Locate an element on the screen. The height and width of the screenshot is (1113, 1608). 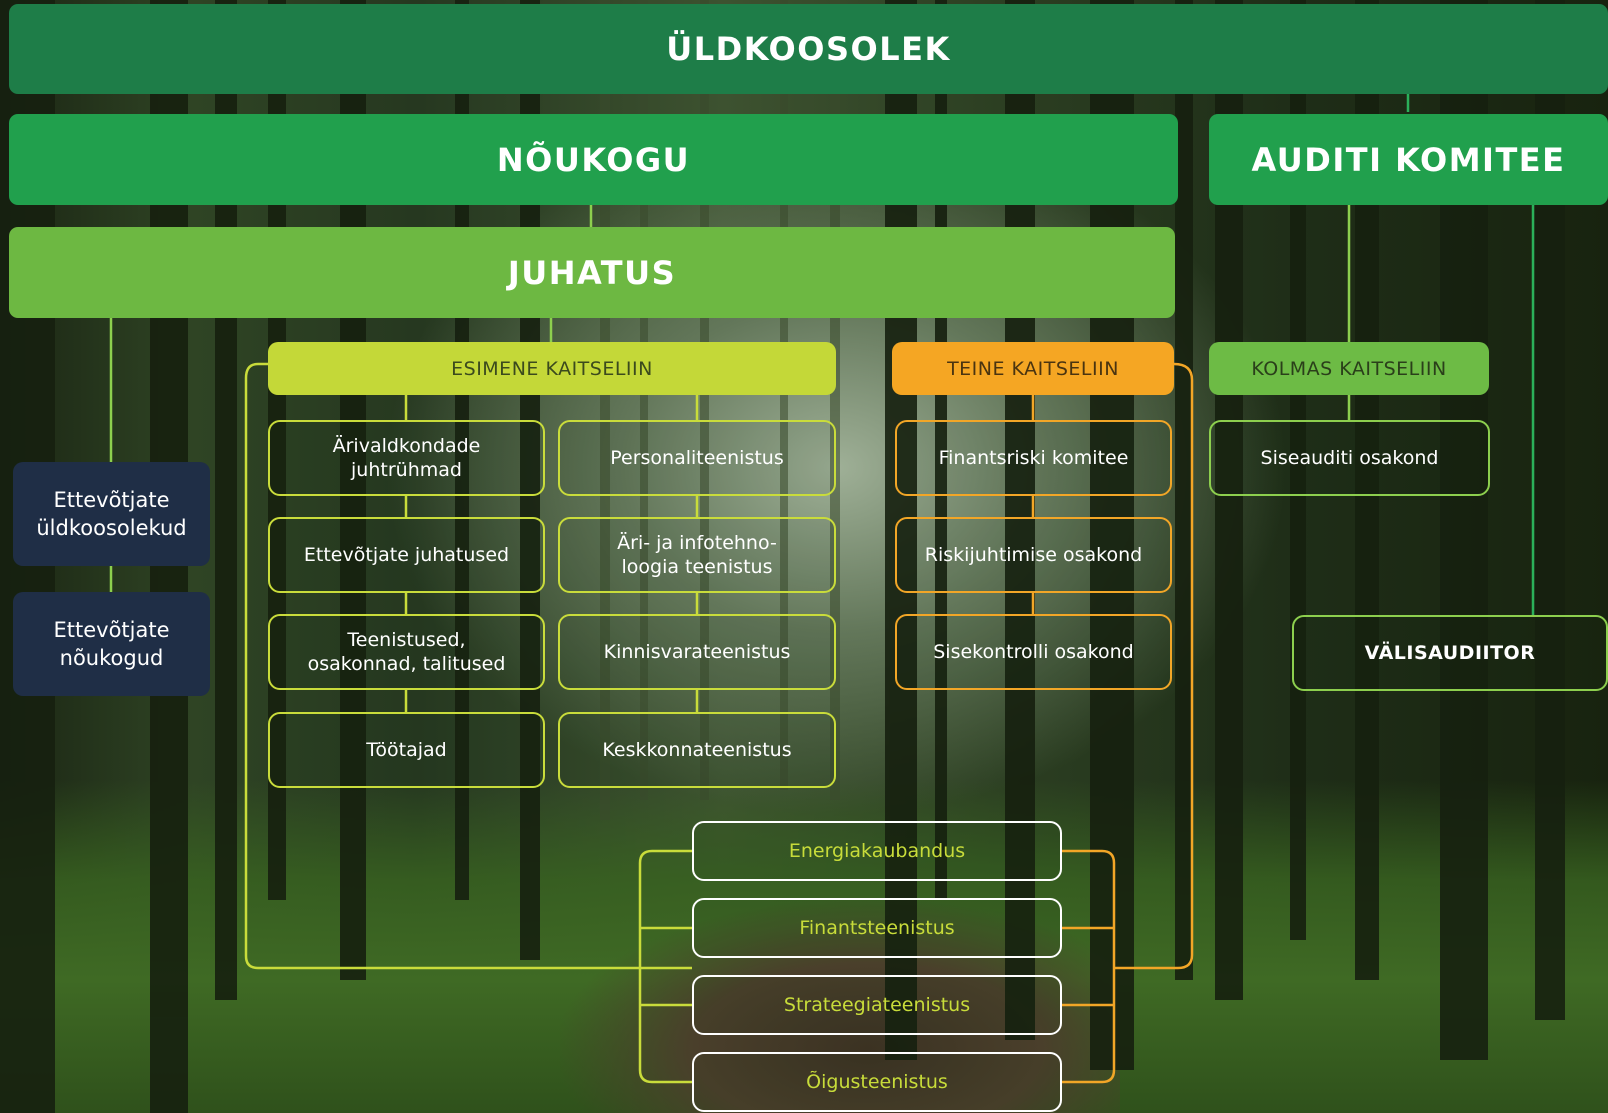
subsidiary-boards-label: Ettevõtjate nõukogud is located at coordinates (111, 644).